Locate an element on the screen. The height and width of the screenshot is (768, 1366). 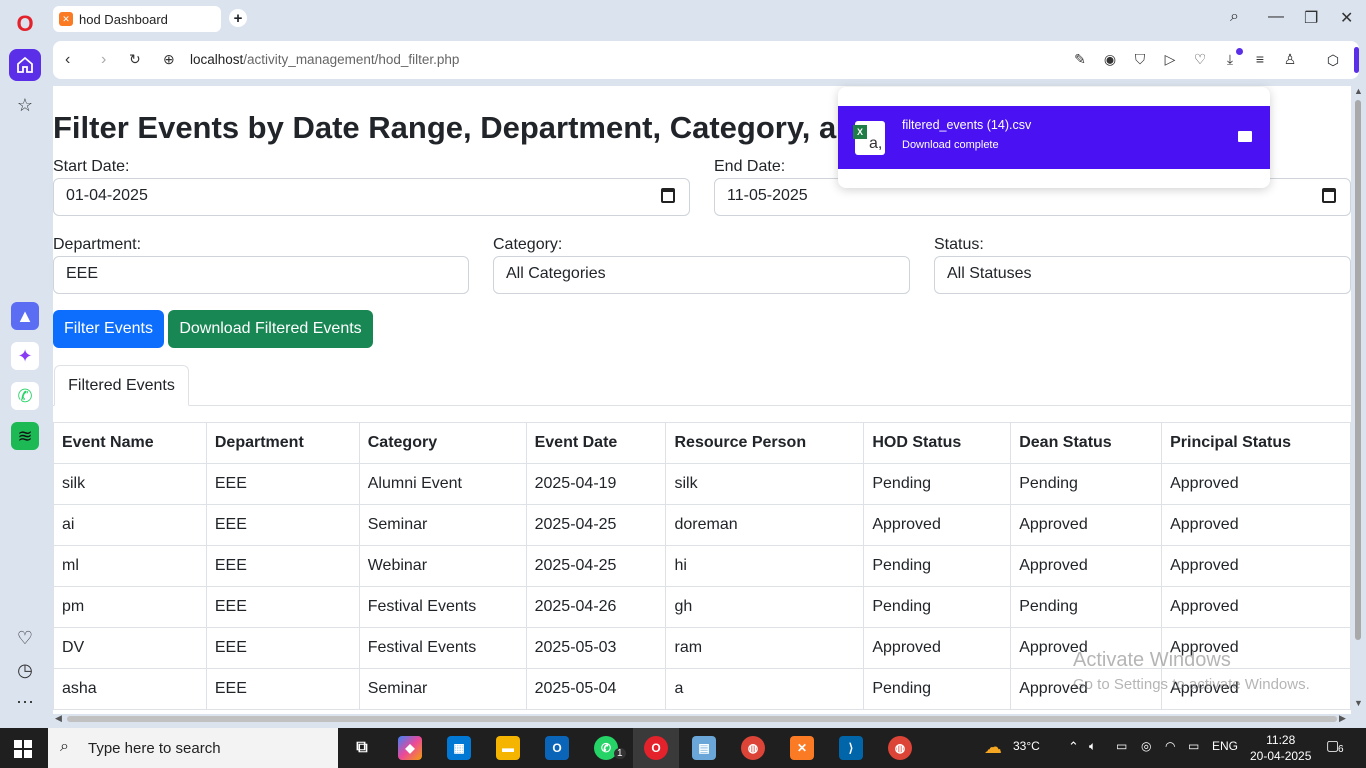
taskbar-search-box: ⌕ Type here to search is located at coordinates (193, 748).